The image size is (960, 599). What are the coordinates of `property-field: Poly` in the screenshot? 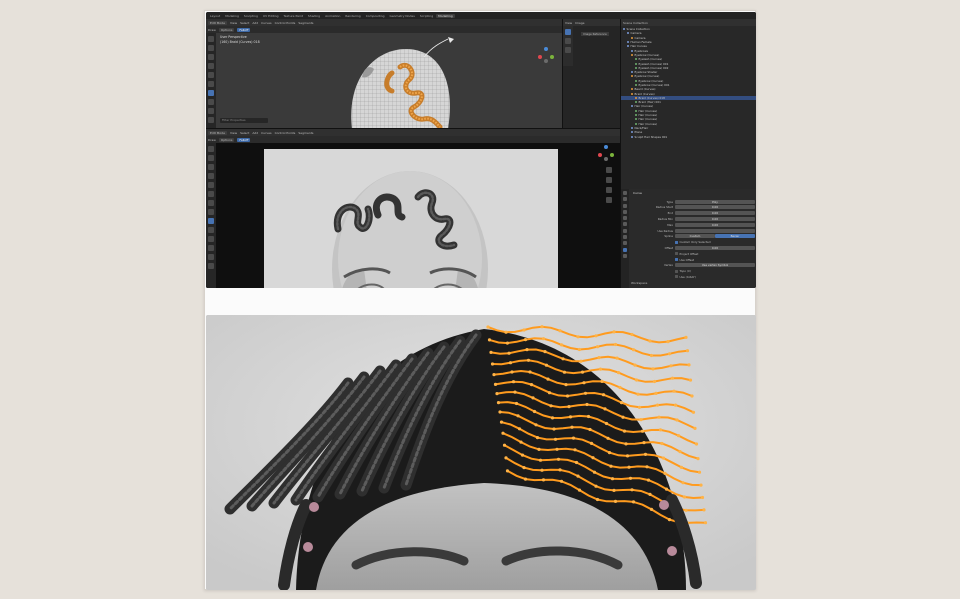 It's located at (715, 201).